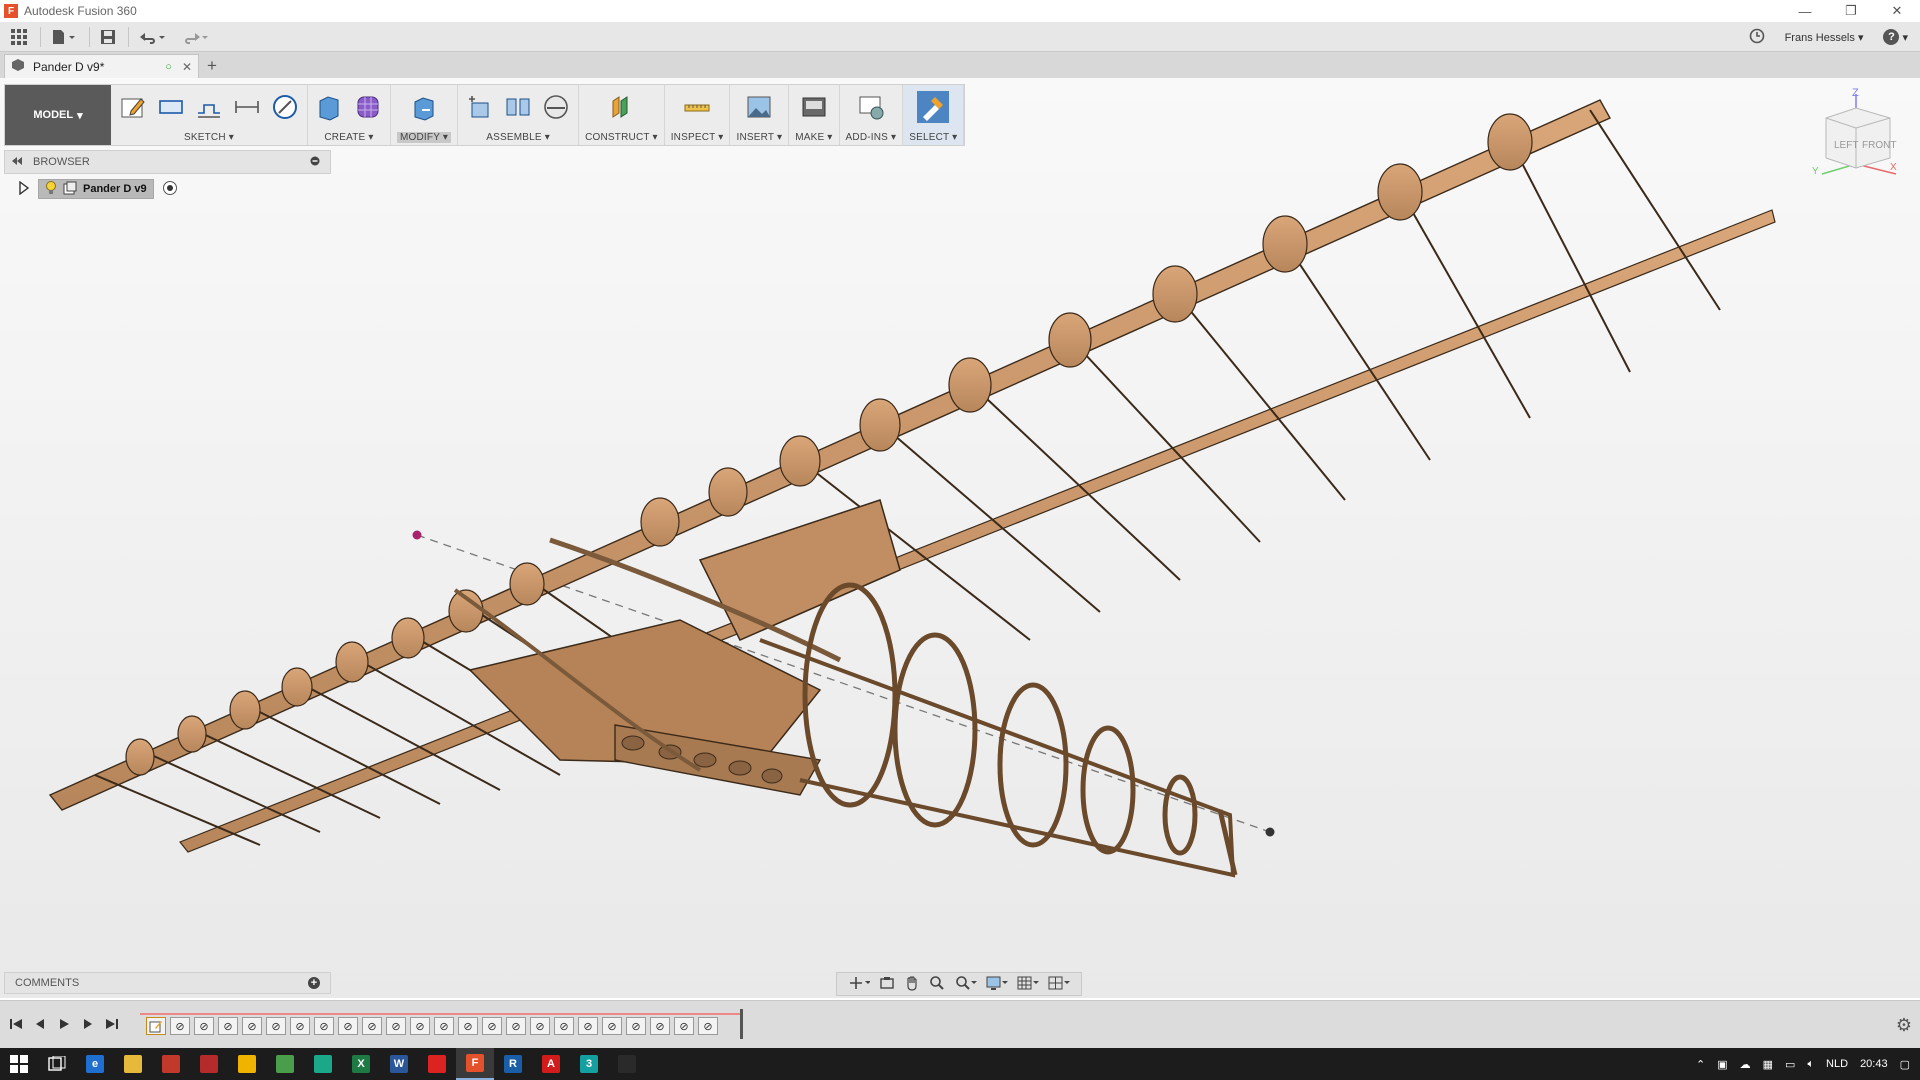 The image size is (1920, 1080). What do you see at coordinates (195, 37) in the screenshot?
I see `redo-icon` at bounding box center [195, 37].